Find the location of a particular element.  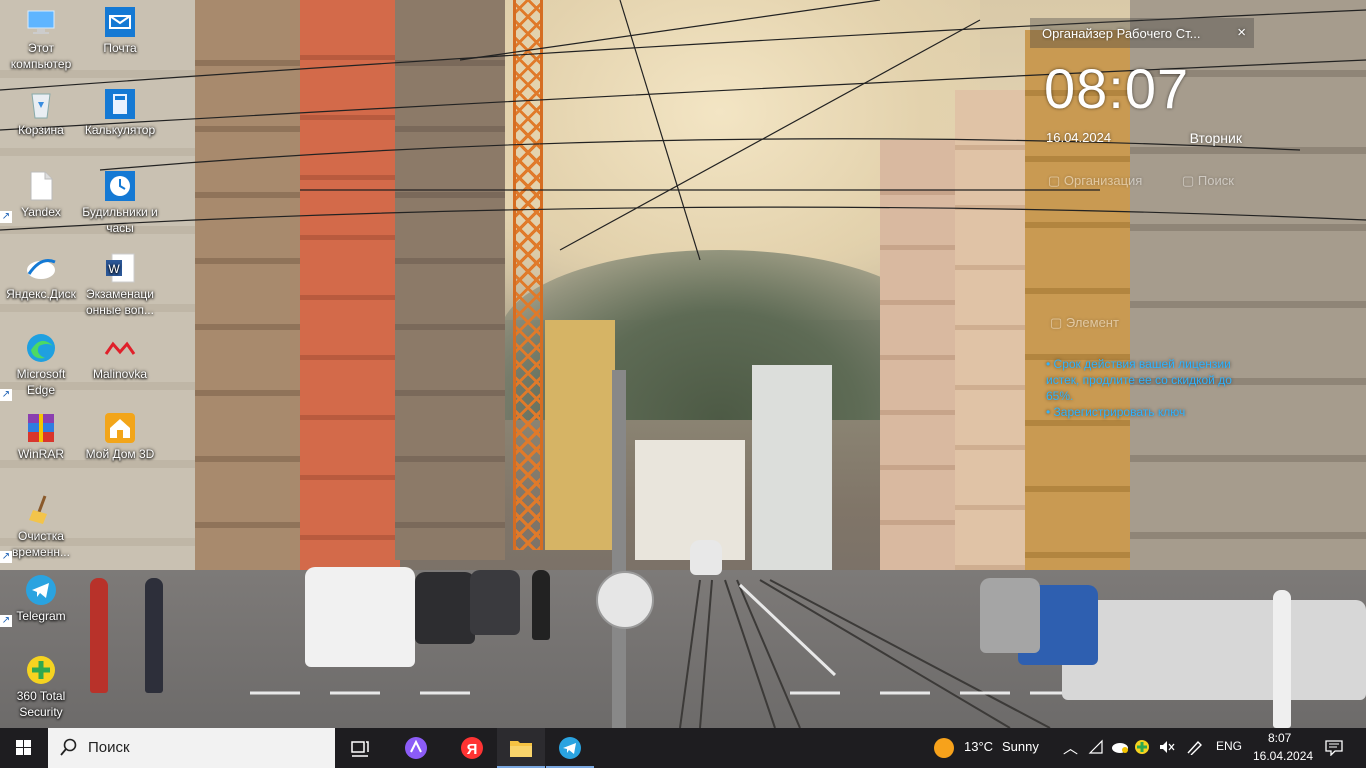

word-document-icon: W is located at coordinates (120, 268).